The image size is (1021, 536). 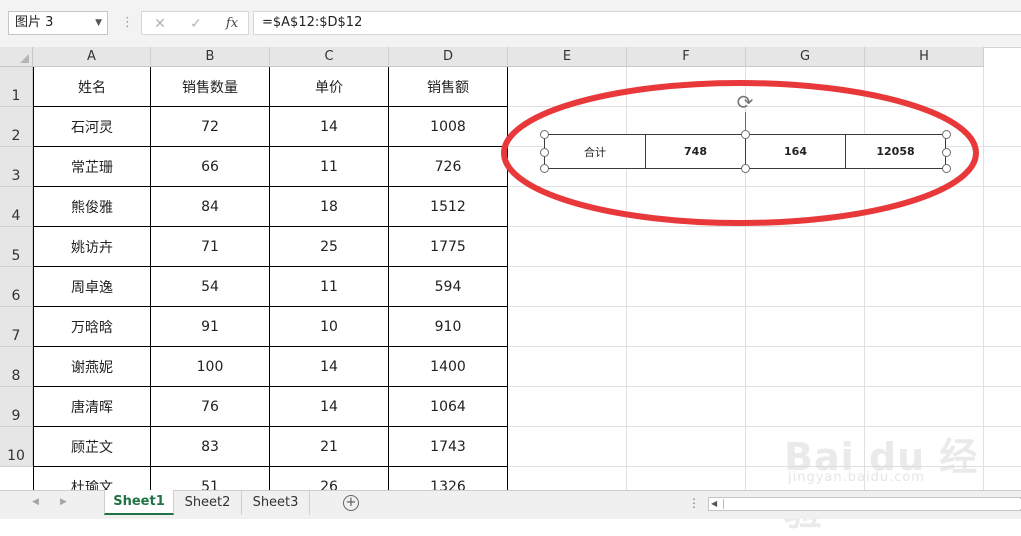 What do you see at coordinates (351, 503) in the screenshot?
I see `add-sheet-icon: +` at bounding box center [351, 503].